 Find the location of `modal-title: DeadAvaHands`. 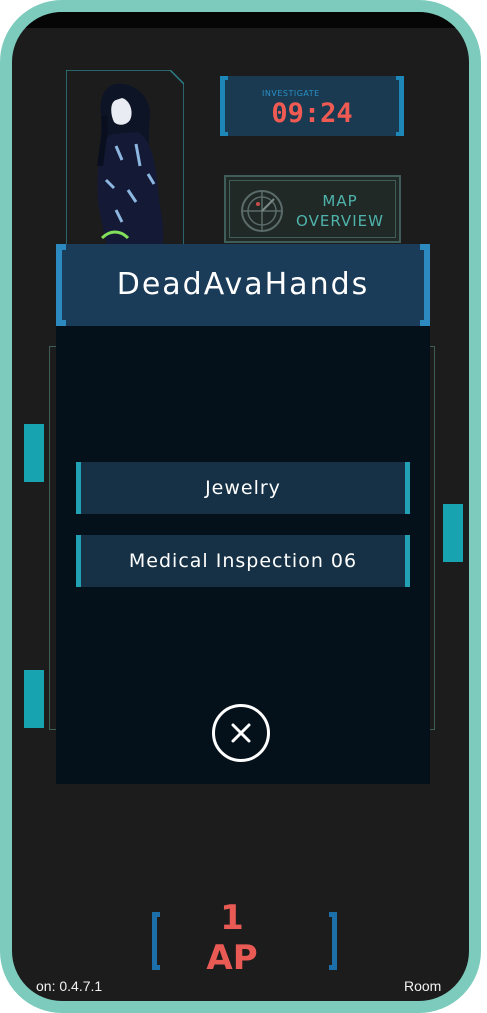

modal-title: DeadAvaHands is located at coordinates (243, 284).